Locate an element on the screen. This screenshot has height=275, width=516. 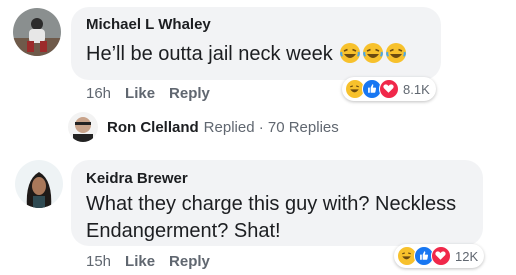
comment-text-line: Endangerment? Shat! is located at coordinates (183, 231).